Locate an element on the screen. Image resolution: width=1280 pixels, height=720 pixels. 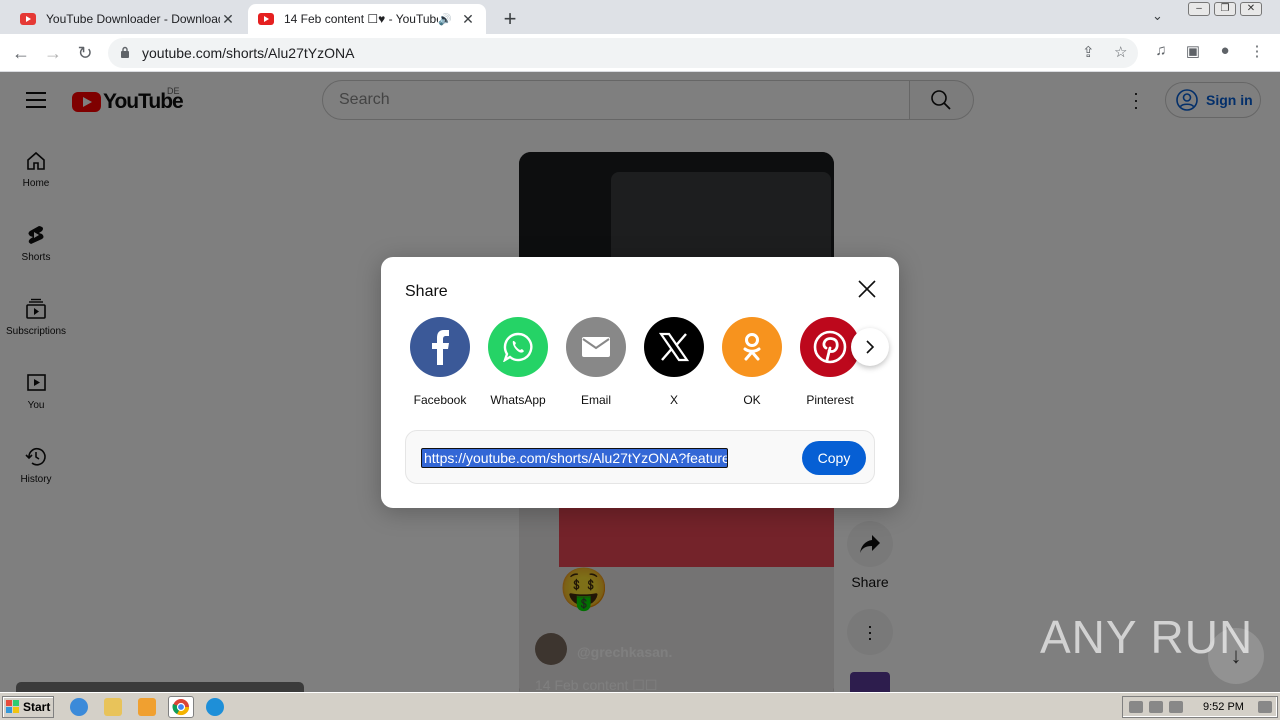
show-desktop-icon is located at coordinates (1264, 707).